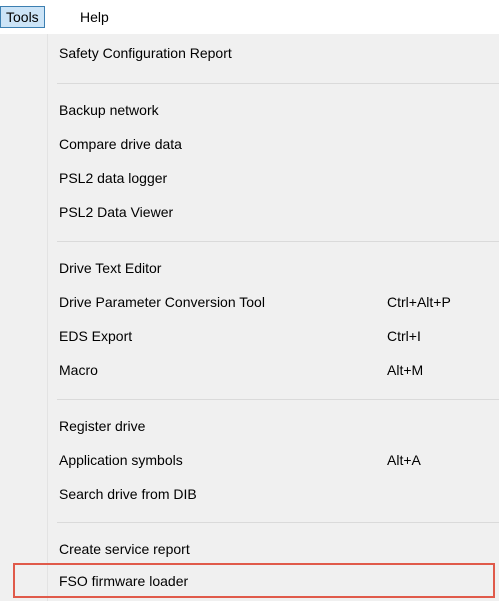  What do you see at coordinates (404, 336) in the screenshot?
I see `menu-item-shortcut: Ctrl+I` at bounding box center [404, 336].